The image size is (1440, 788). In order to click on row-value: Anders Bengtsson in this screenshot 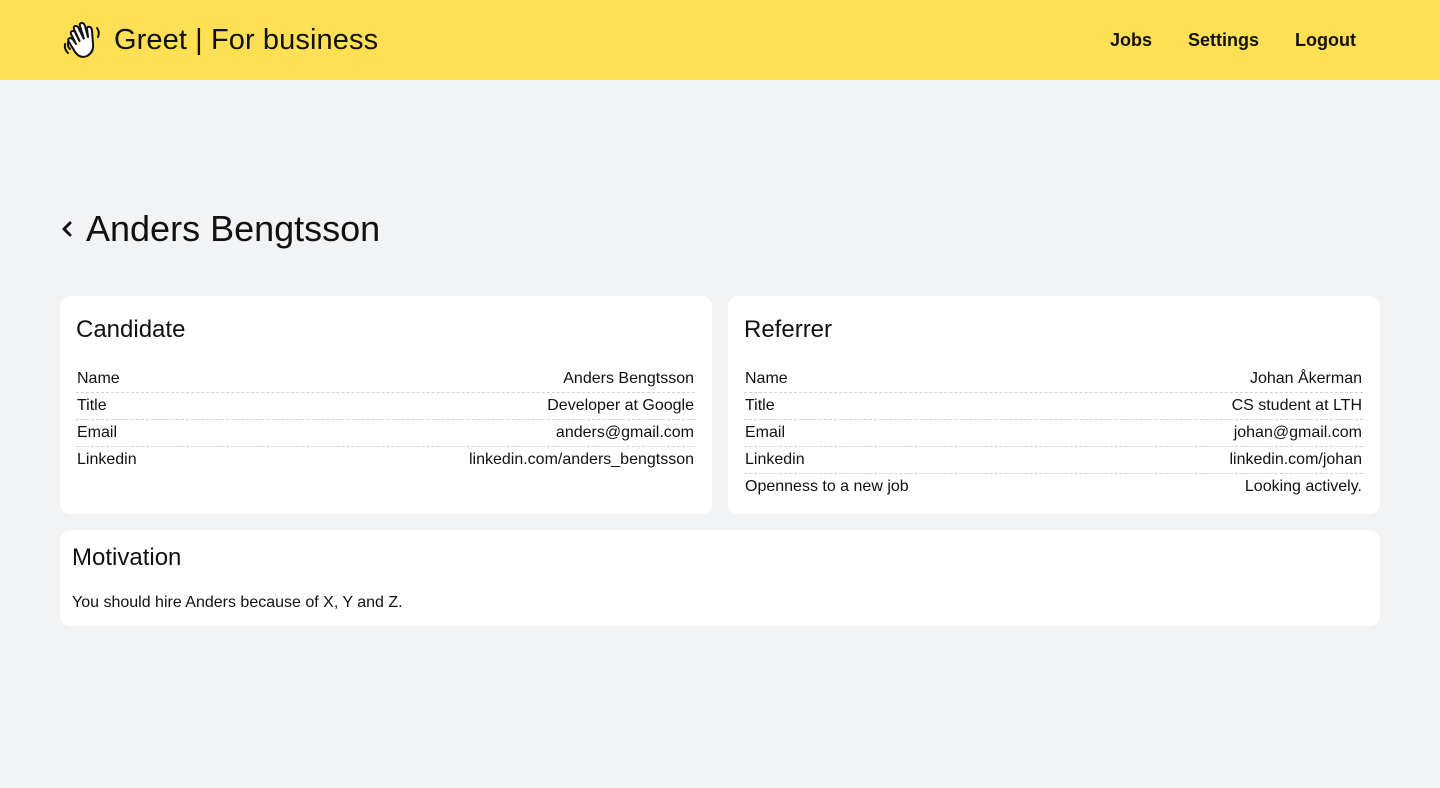, I will do `click(628, 378)`.